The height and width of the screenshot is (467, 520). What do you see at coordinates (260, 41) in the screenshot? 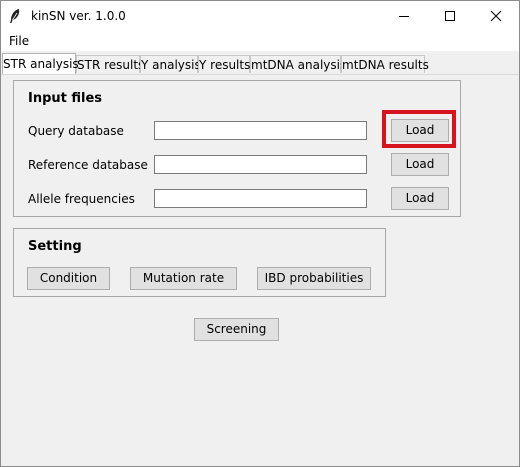
I see `menu-bar: File` at bounding box center [260, 41].